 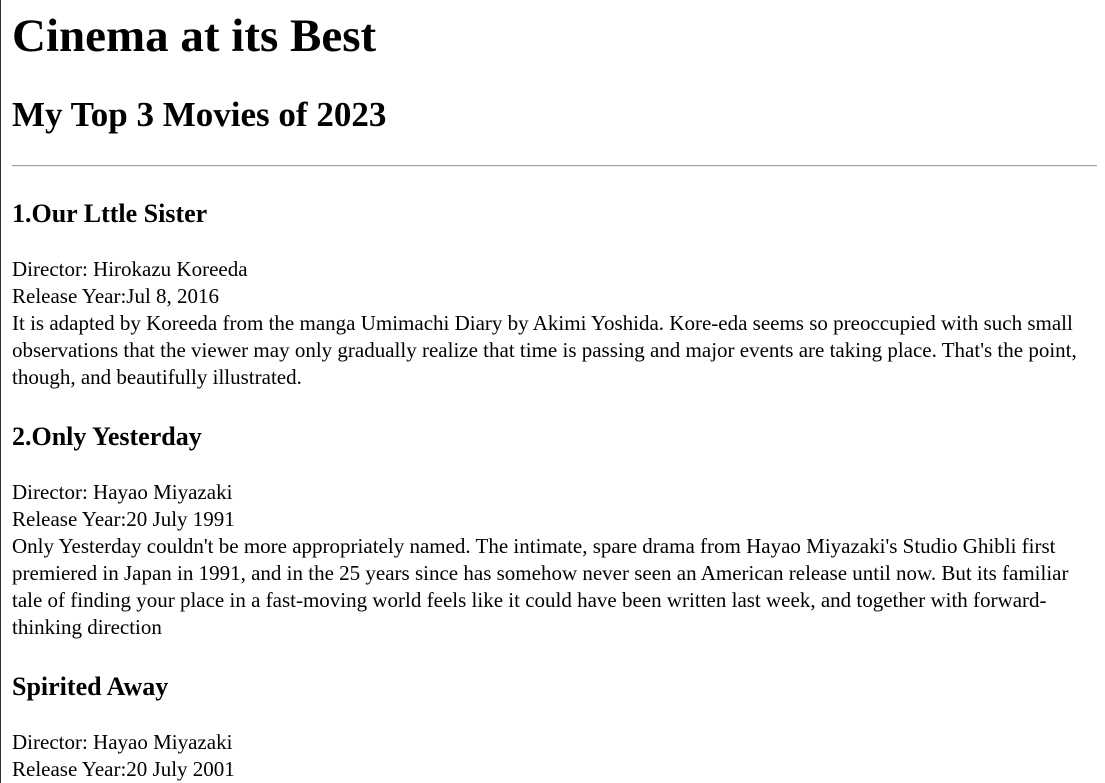 I want to click on page-title: Cinema at its Best, so click(x=194, y=36).